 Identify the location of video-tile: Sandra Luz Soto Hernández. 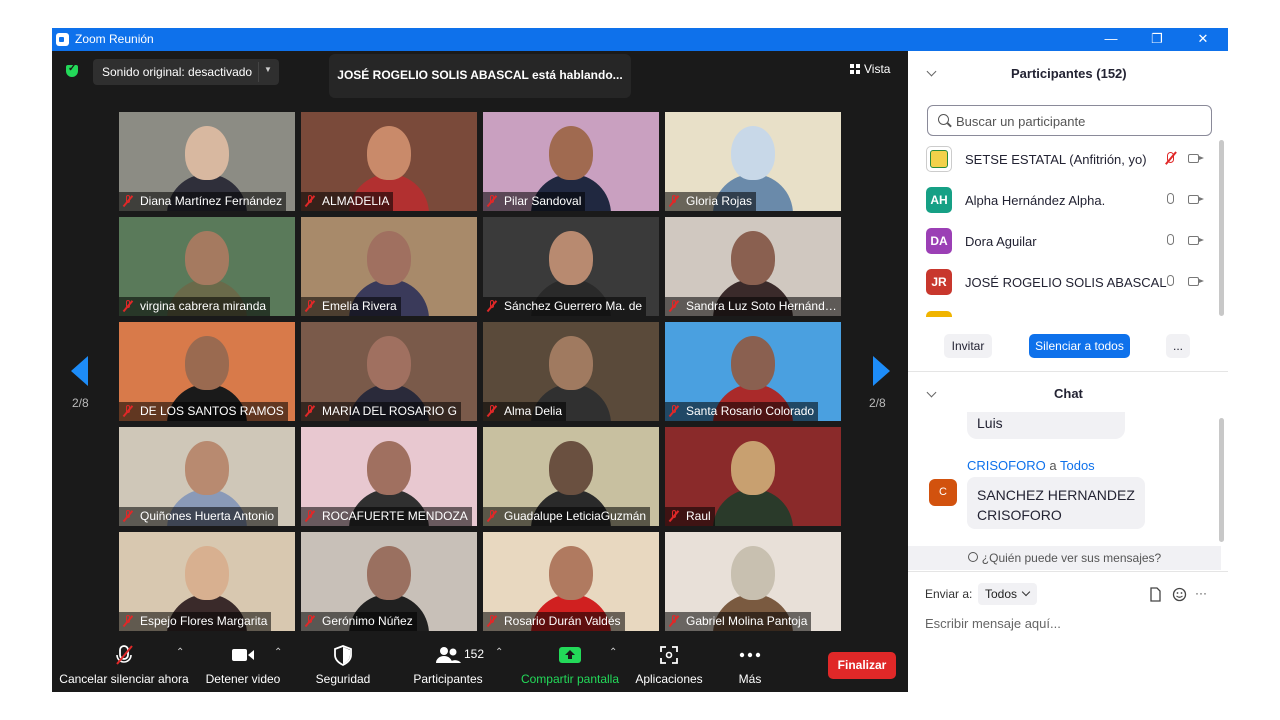
(753, 266).